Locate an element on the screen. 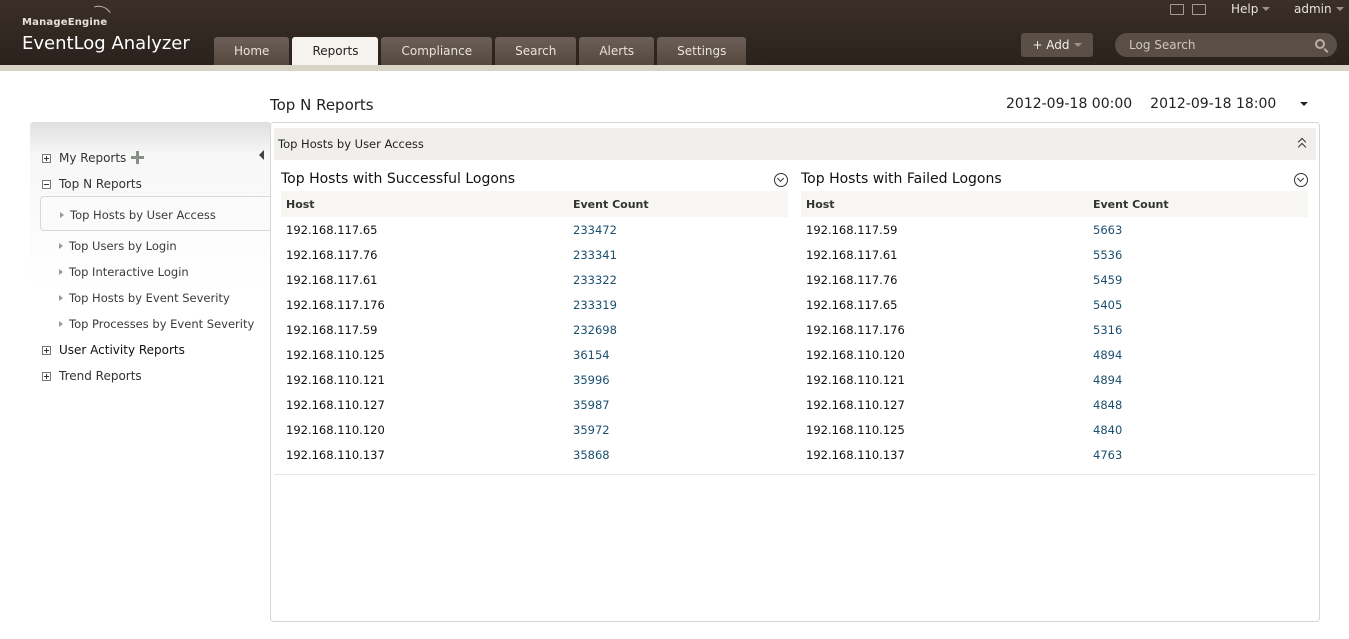  event-count-link: 35996 is located at coordinates (591, 380).